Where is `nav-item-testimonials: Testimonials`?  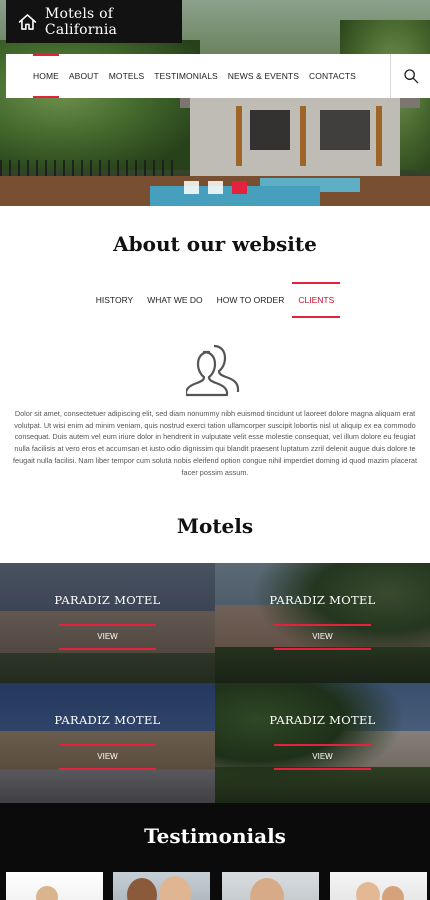
nav-item-testimonials: Testimonials is located at coordinates (186, 76).